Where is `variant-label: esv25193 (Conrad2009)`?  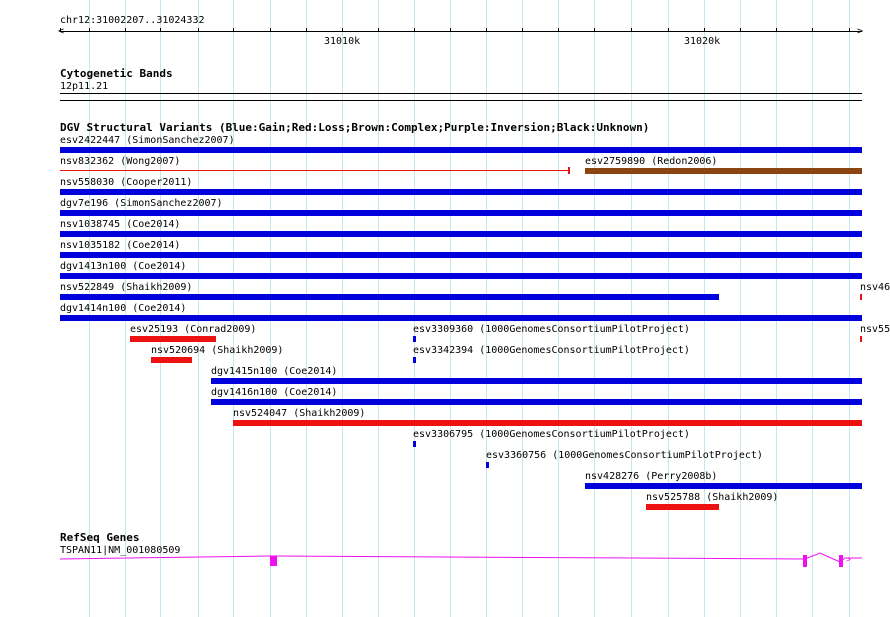 variant-label: esv25193 (Conrad2009) is located at coordinates (193, 329).